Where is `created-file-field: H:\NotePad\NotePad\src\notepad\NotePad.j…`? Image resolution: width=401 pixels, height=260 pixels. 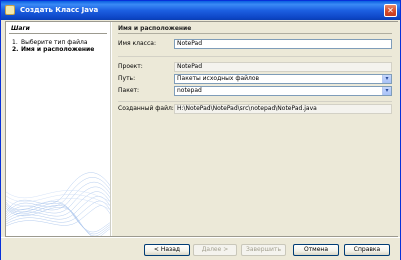
created-file-field: H:\NotePad\NotePad\src\notepad\NotePad.j… is located at coordinates (283, 109).